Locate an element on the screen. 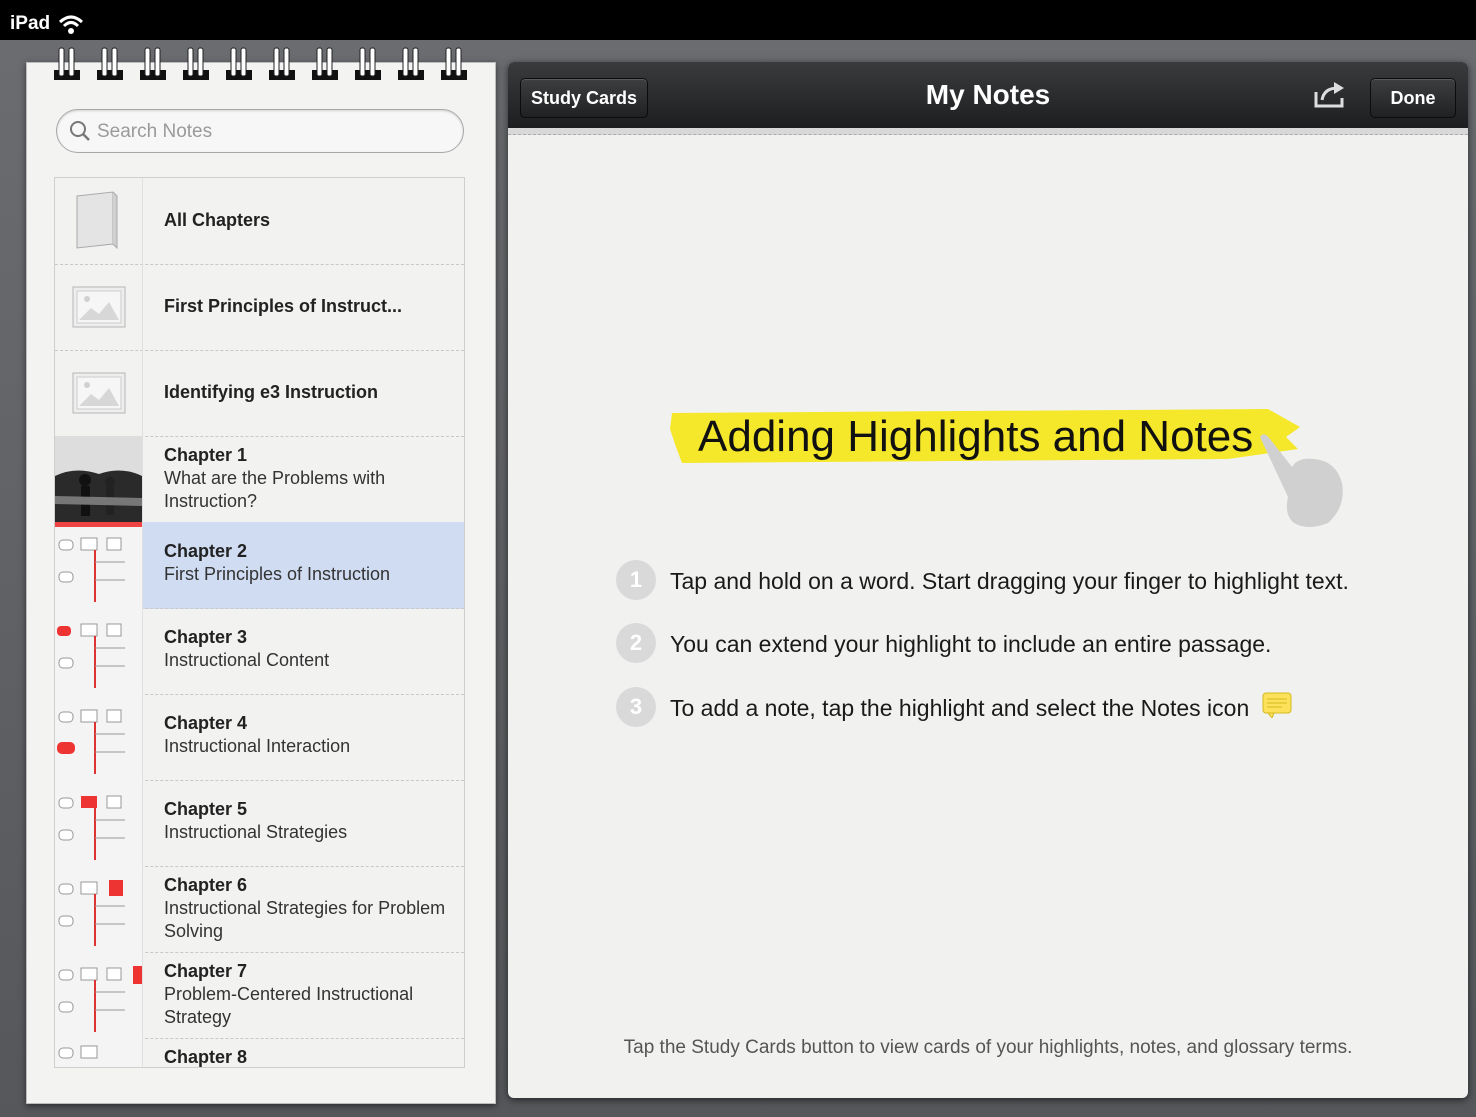 This screenshot has height=1117, width=1476. notes-navbar: Study Cards My Notes Done is located at coordinates (988, 96).